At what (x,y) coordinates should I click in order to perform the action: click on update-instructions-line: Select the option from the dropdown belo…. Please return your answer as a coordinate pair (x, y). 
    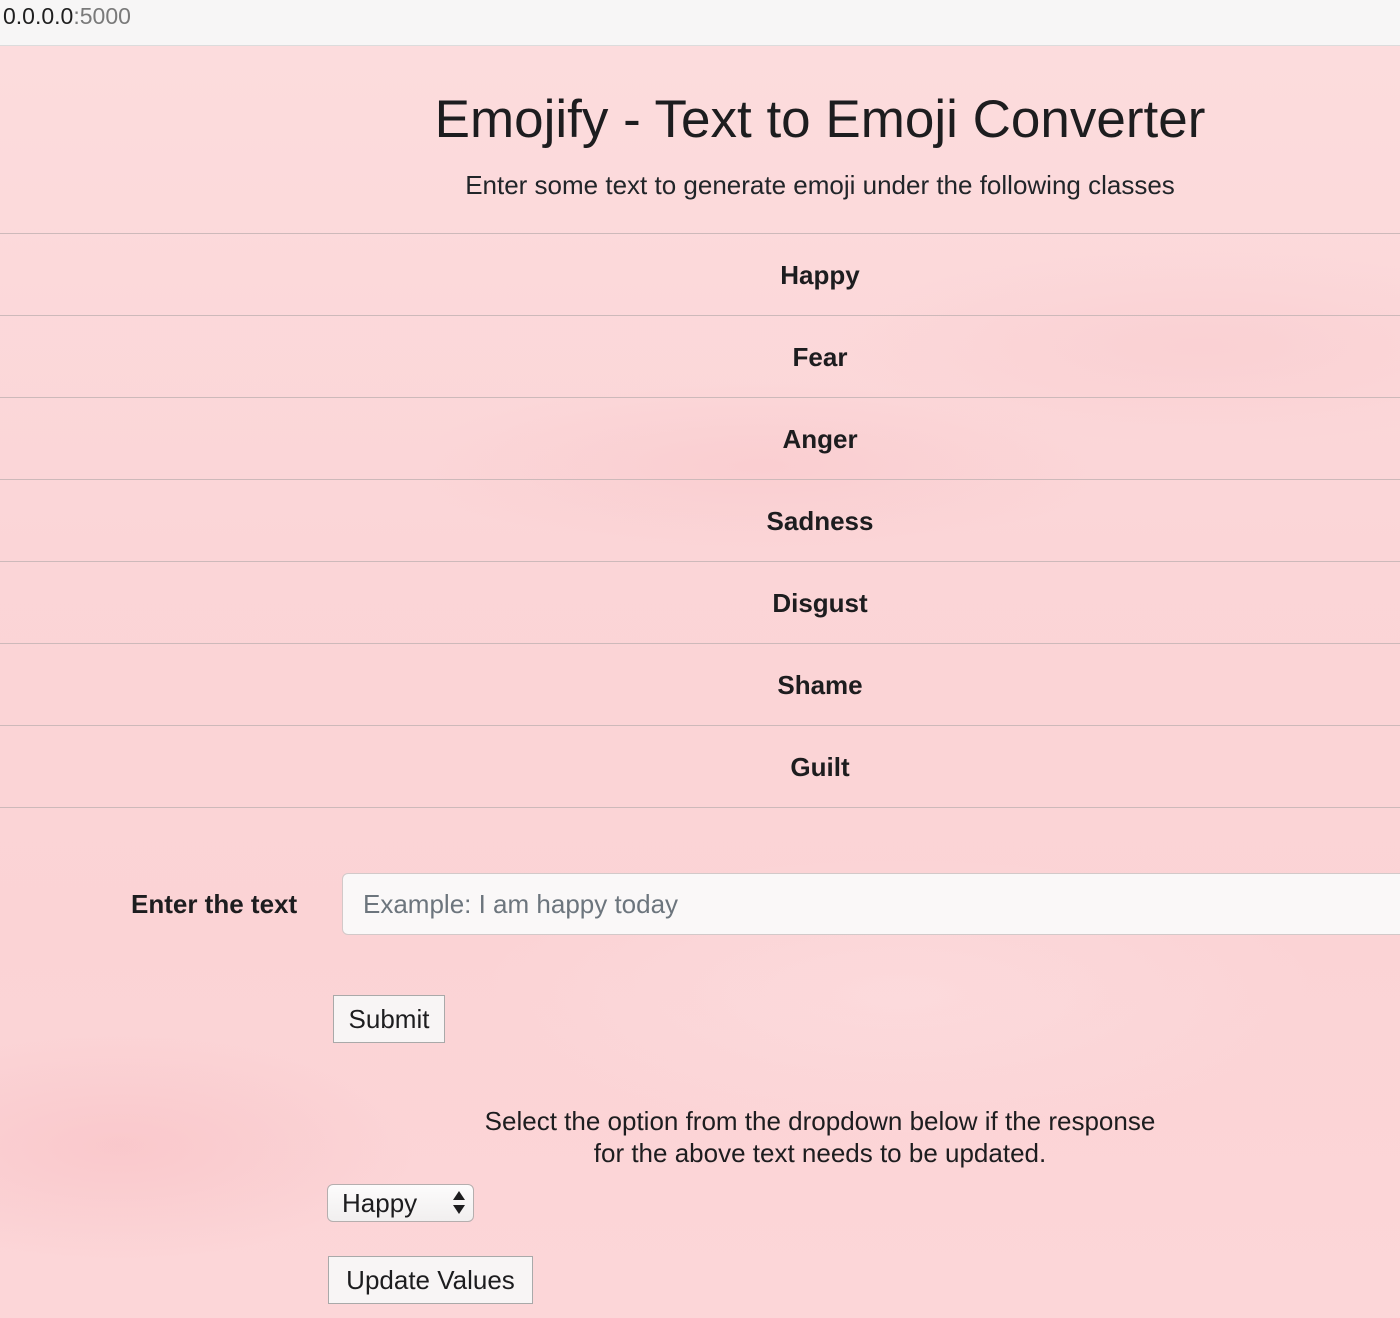
    Looking at the image, I should click on (820, 1121).